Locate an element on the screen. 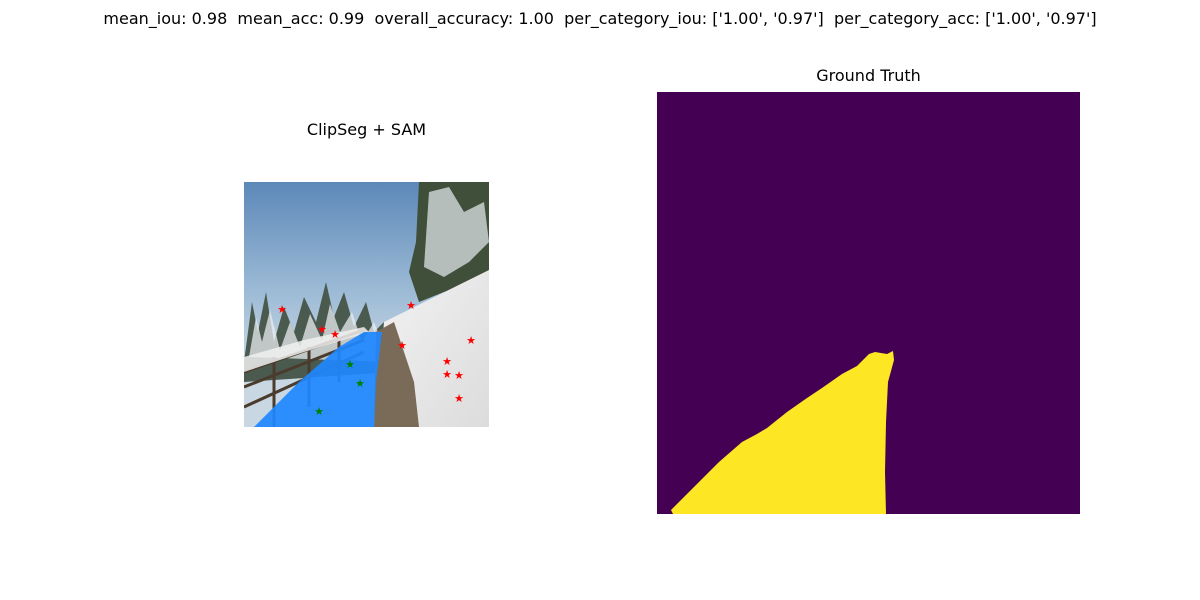 The image size is (1200, 600). prediction-overlay-image: ★ ★ ★ ★ ★ ★ ★ ★ ★ ★ ★ ★ ★ is located at coordinates (366, 304).